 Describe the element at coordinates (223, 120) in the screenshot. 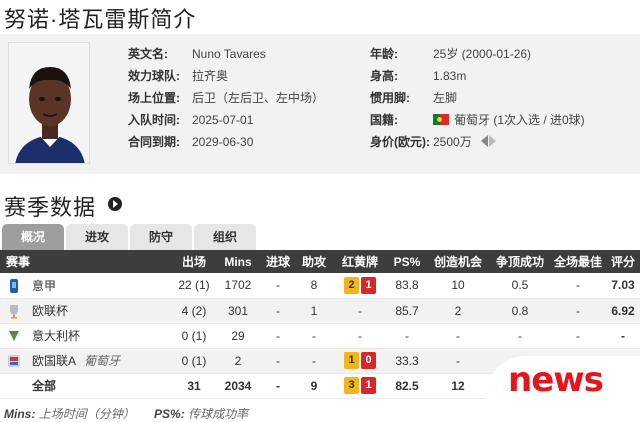

I see `info-value: 2025-07-01` at that location.